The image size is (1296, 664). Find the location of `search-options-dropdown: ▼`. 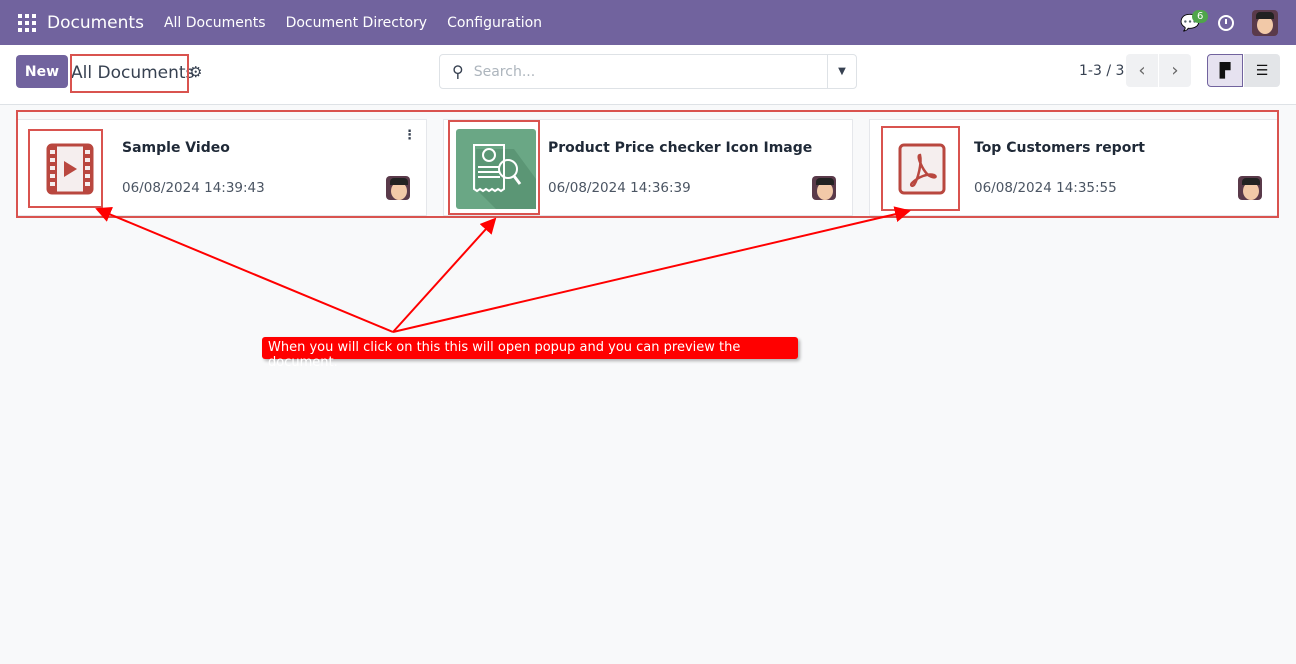

search-options-dropdown: ▼ is located at coordinates (841, 71).